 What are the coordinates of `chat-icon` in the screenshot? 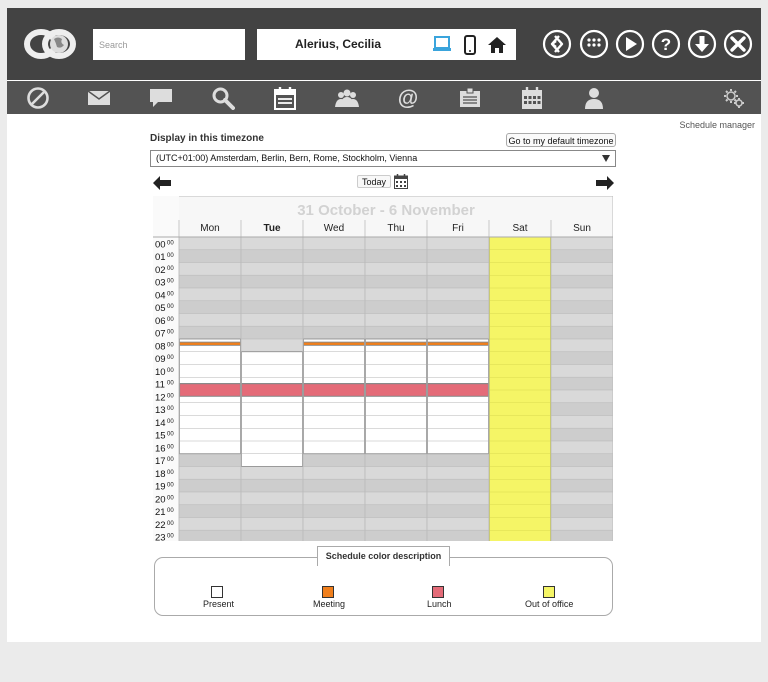 It's located at (161, 98).